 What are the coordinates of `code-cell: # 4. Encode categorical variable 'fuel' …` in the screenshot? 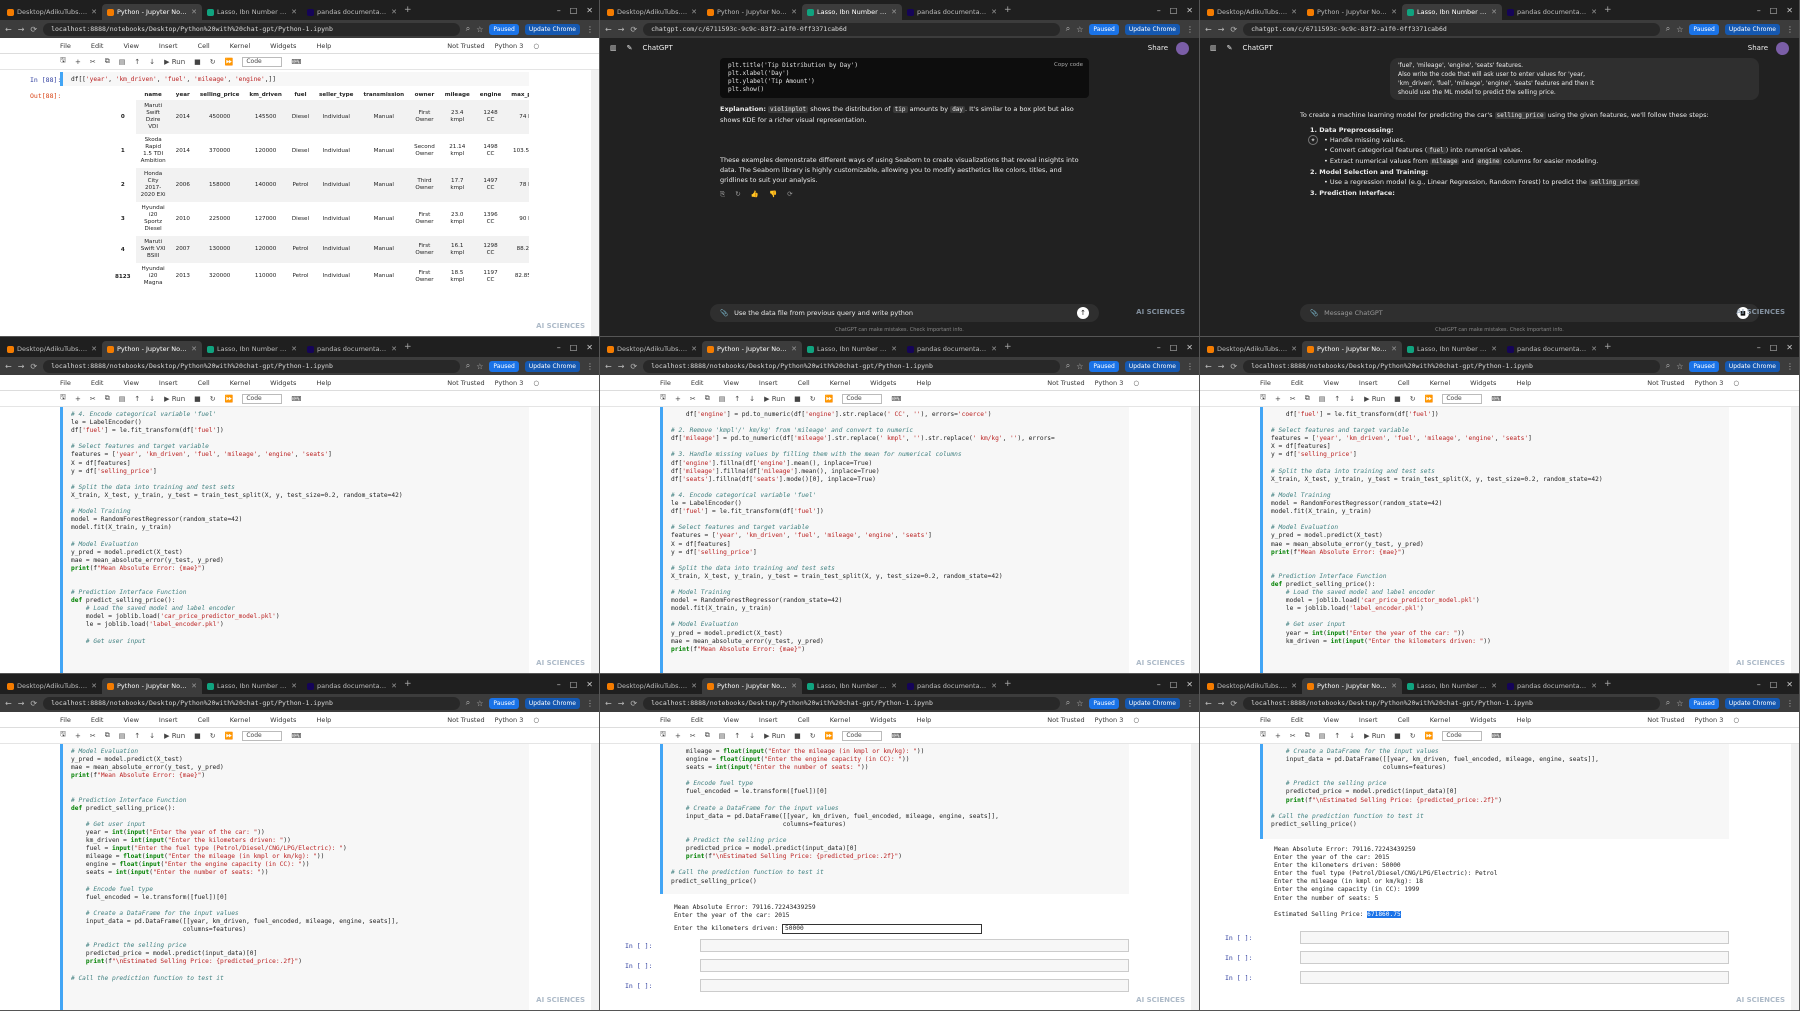 It's located at (294, 540).